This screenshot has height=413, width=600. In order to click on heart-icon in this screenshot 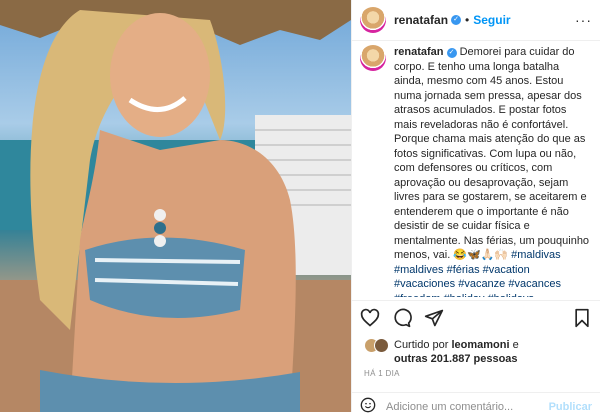, I will do `click(370, 318)`.